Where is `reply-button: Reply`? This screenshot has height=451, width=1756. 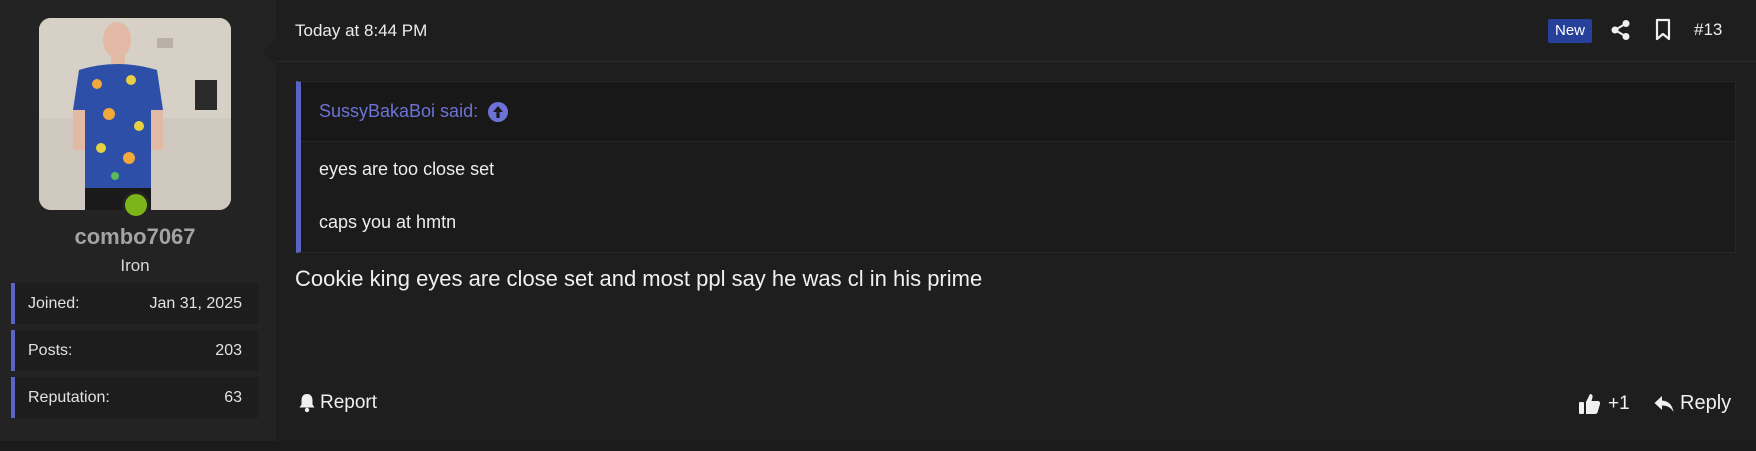 reply-button: Reply is located at coordinates (1692, 403).